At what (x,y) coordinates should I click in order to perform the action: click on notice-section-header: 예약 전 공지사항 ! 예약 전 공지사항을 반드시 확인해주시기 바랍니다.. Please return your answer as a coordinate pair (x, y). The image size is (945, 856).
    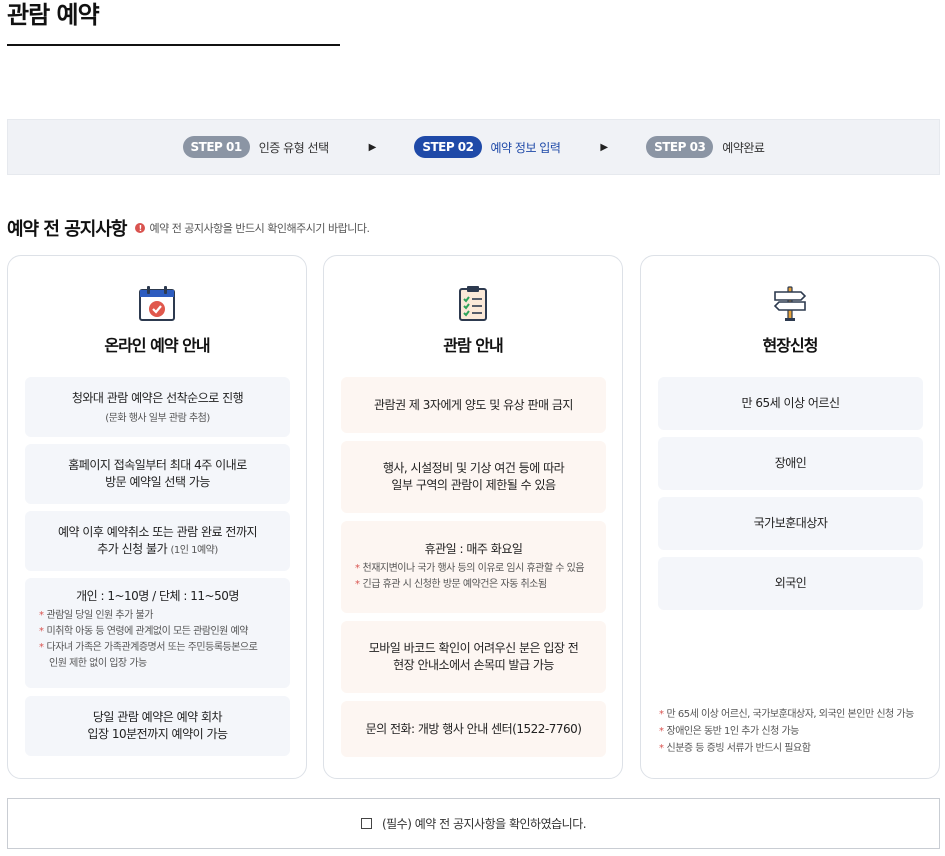
    Looking at the image, I should click on (188, 228).